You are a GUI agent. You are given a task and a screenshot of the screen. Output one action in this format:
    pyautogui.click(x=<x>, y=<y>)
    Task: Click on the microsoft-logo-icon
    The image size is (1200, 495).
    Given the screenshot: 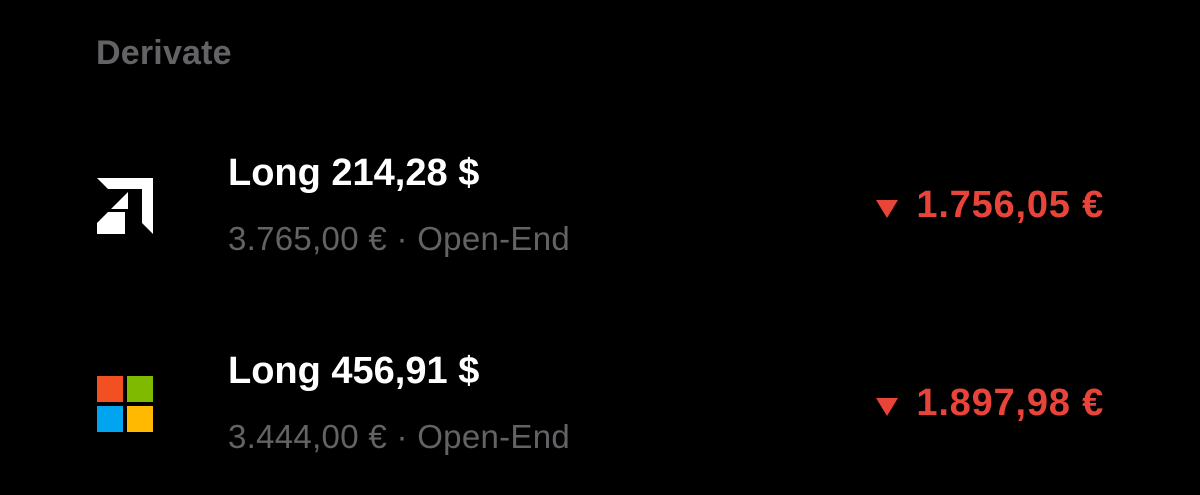 What is the action you would take?
    pyautogui.click(x=125, y=404)
    